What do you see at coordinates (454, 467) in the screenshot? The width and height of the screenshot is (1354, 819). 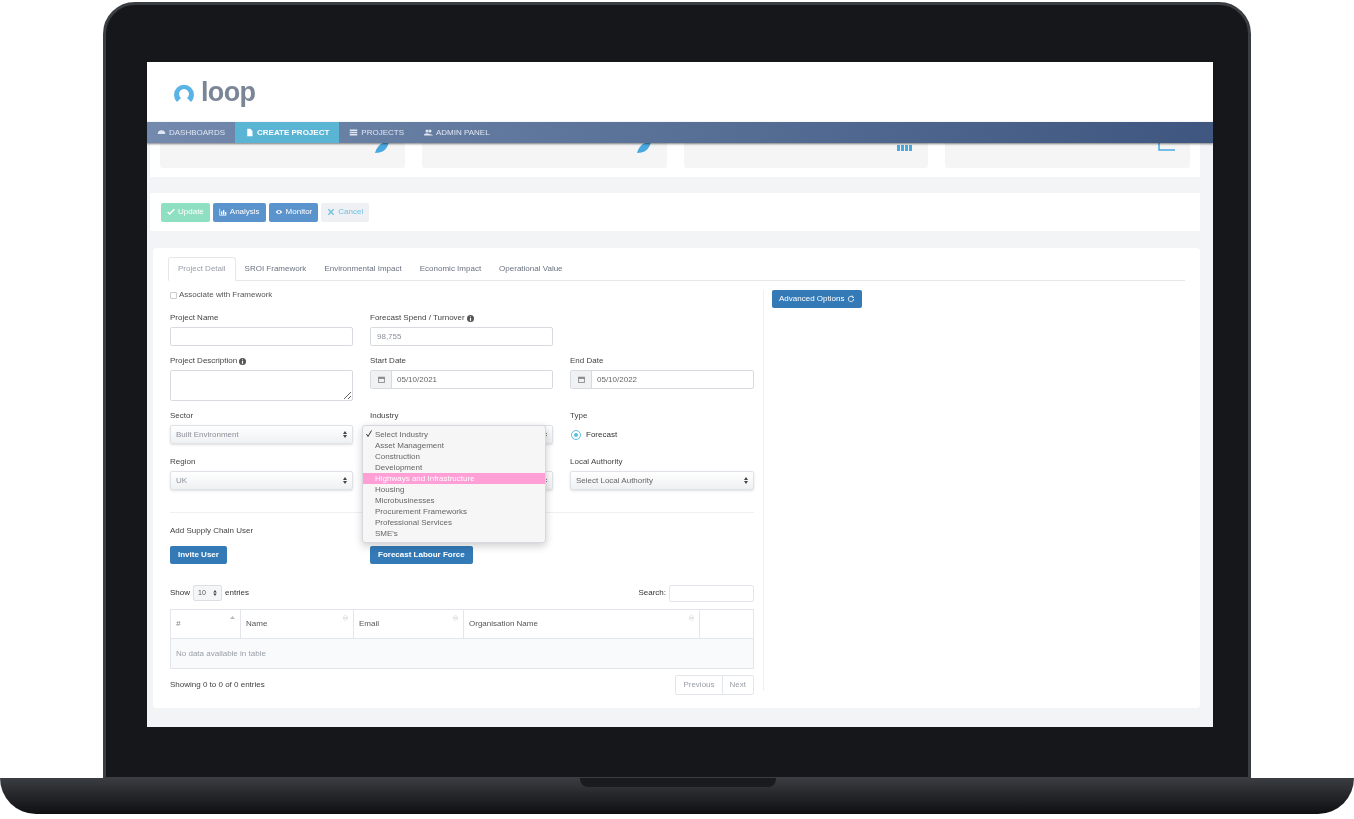 I see `dropdown-option: Development` at bounding box center [454, 467].